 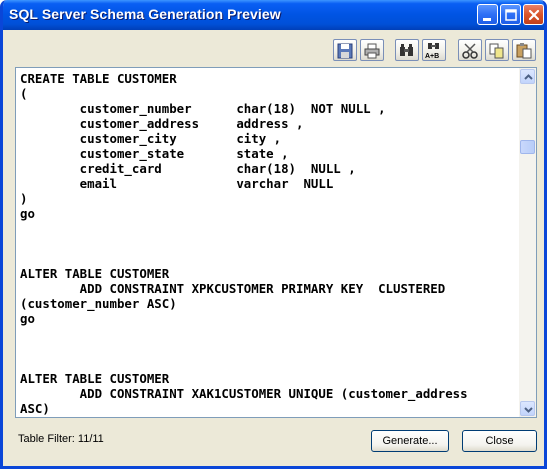 What do you see at coordinates (145, 14) in the screenshot?
I see `window-title: SQL Server Schema Generation Preview` at bounding box center [145, 14].